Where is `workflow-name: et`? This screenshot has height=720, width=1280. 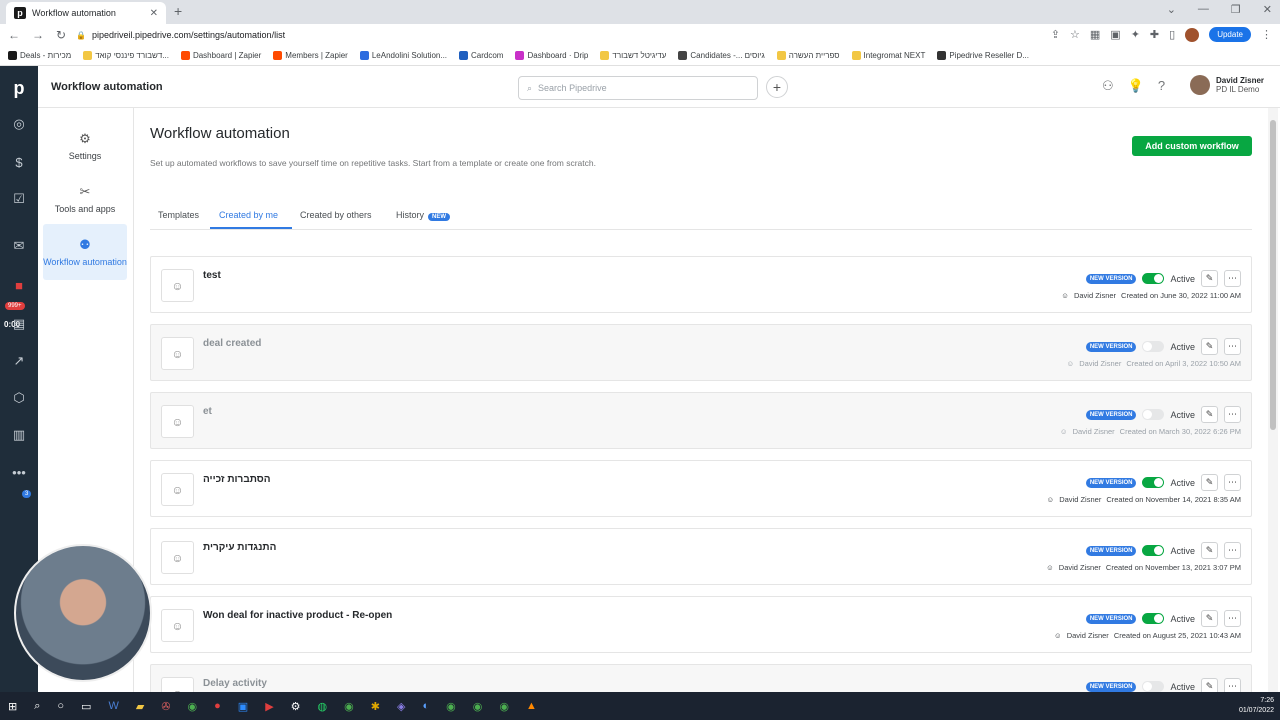
workflow-name: et is located at coordinates (207, 411).